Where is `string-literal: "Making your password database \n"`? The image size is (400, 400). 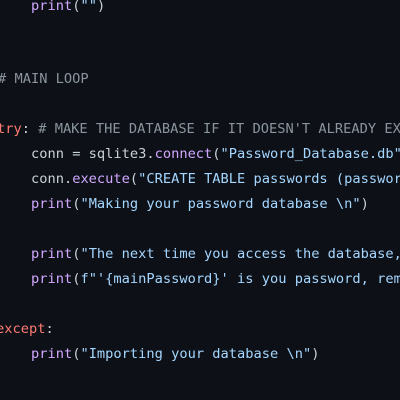 string-literal: "Making your password database \n" is located at coordinates (220, 204).